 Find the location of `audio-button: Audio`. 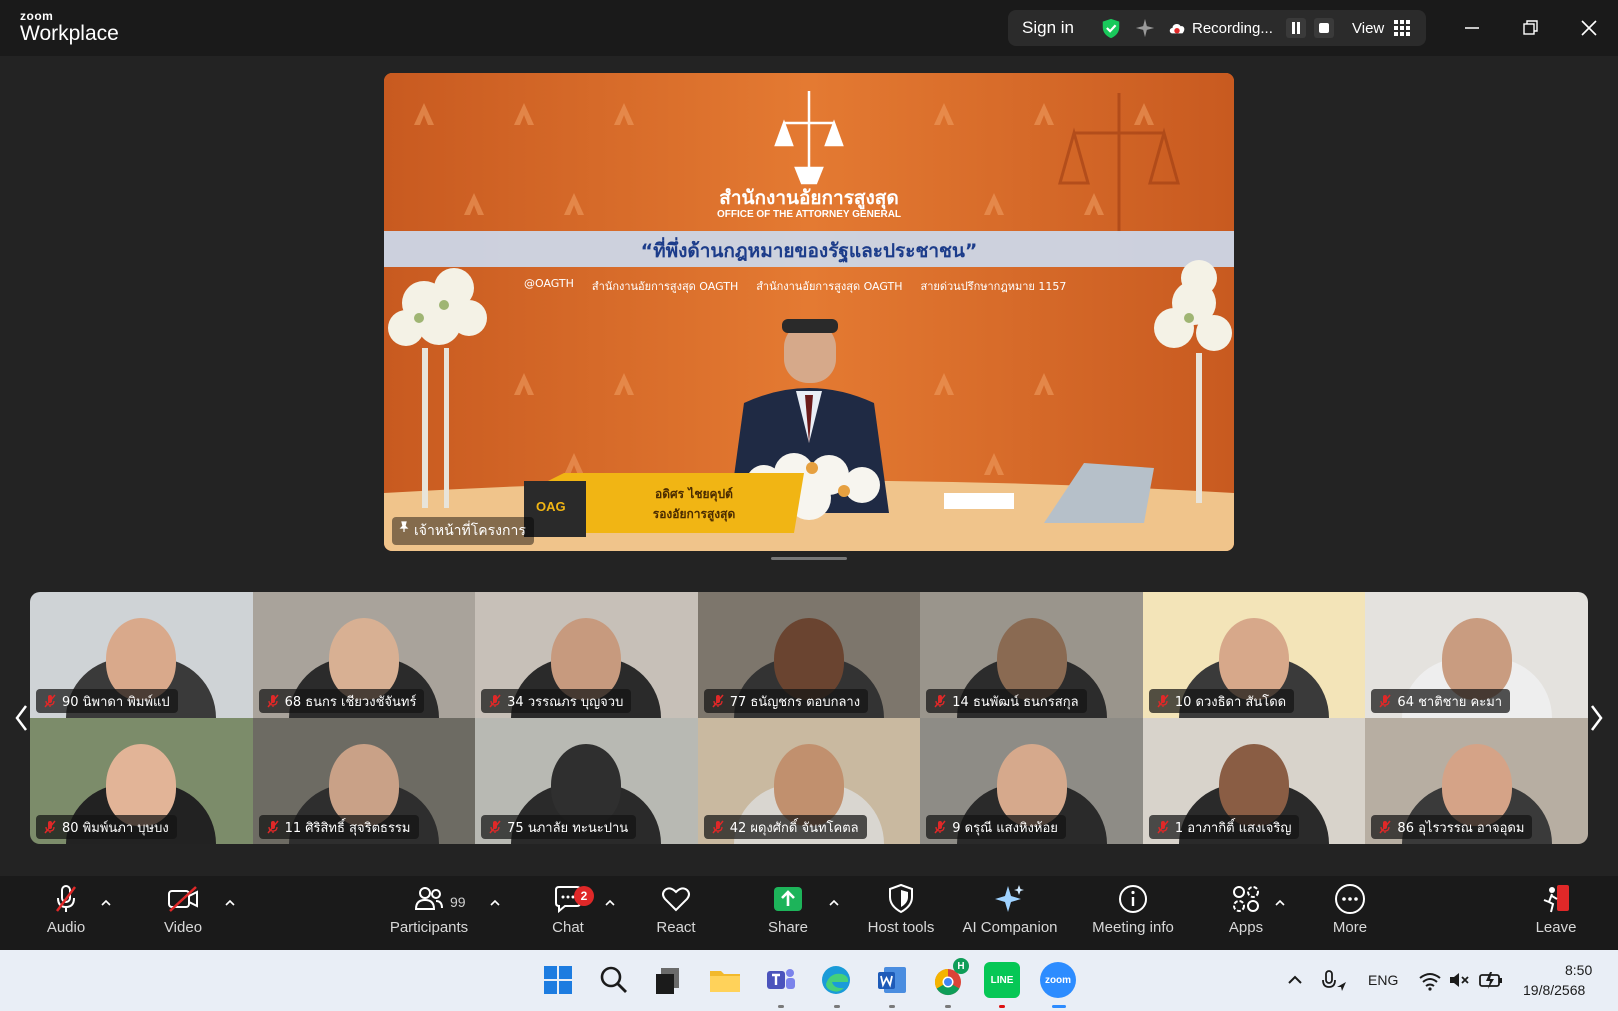

audio-button: Audio is located at coordinates (66, 914).